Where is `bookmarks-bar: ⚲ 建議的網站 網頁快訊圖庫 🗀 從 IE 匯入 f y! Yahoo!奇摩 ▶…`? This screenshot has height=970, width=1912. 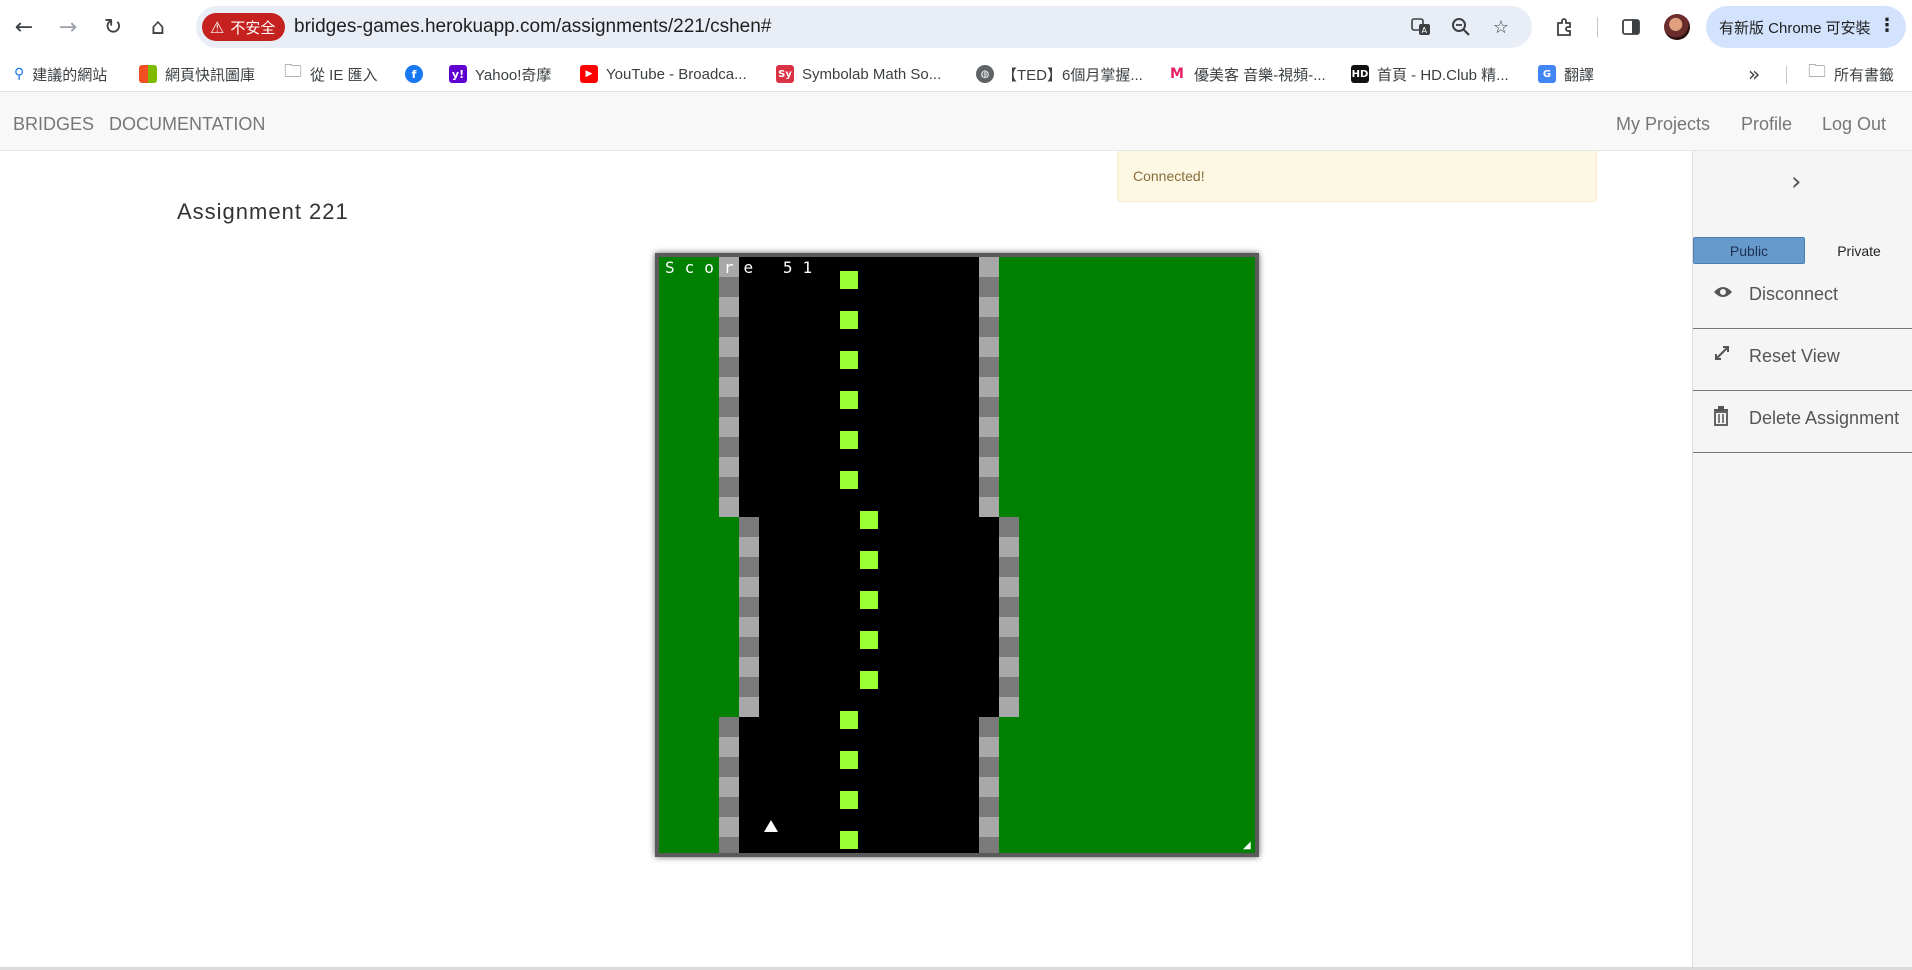 bookmarks-bar: ⚲ 建議的網站 網頁快訊圖庫 🗀 從 IE 匯入 f y! Yahoo!奇摩 ▶… is located at coordinates (956, 74).